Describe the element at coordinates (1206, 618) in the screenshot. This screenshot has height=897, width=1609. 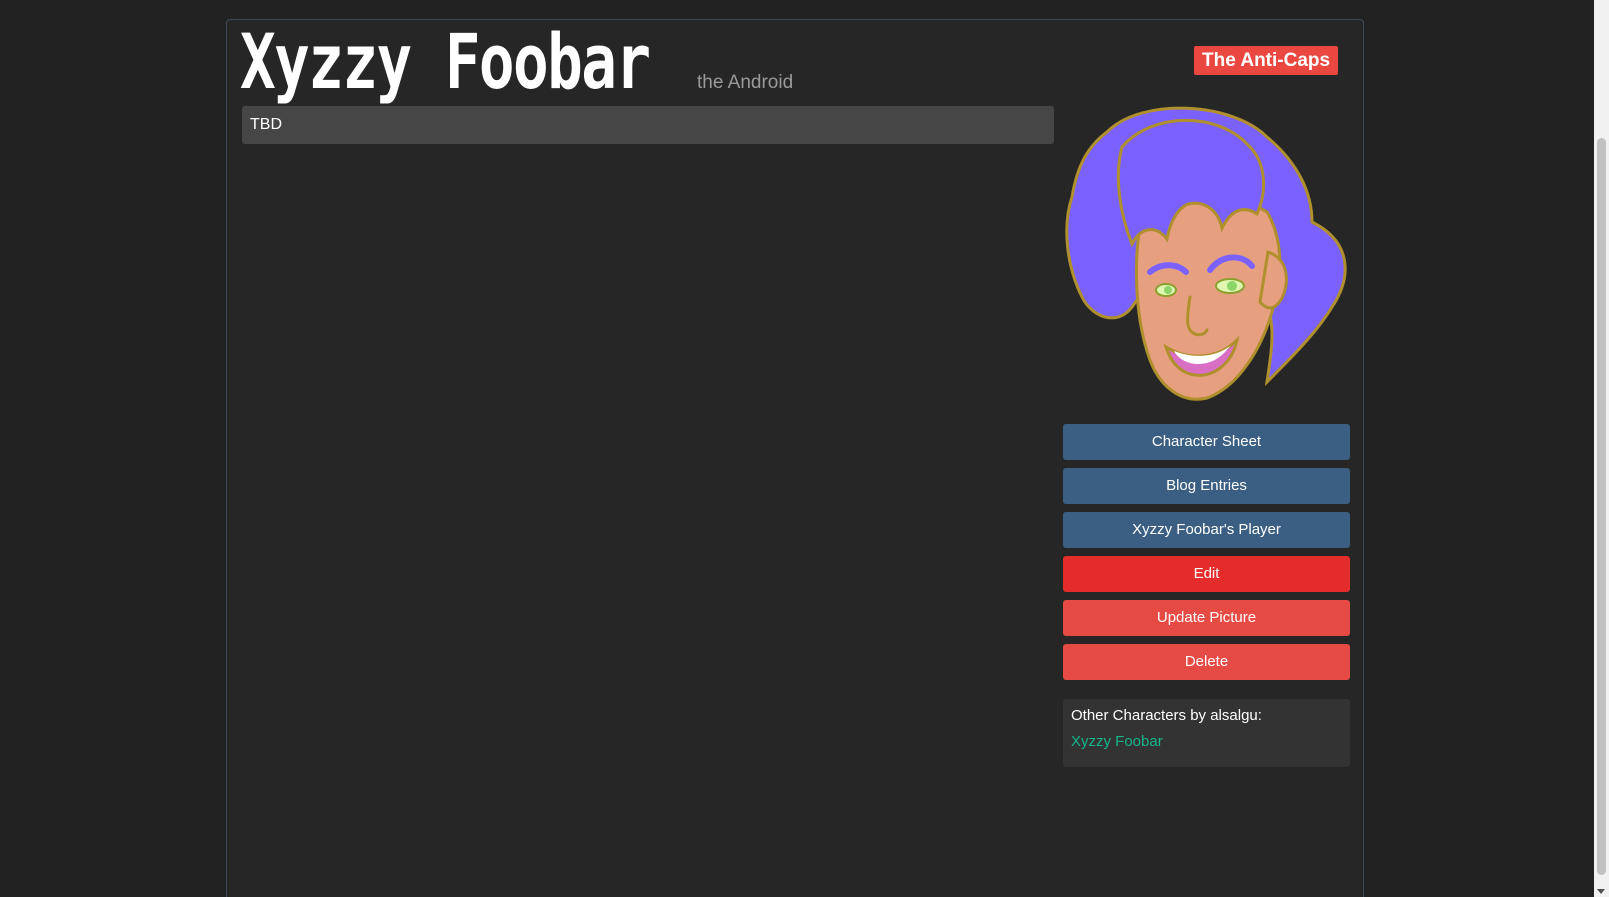
I see `update-picture-button: Update Picture` at that location.